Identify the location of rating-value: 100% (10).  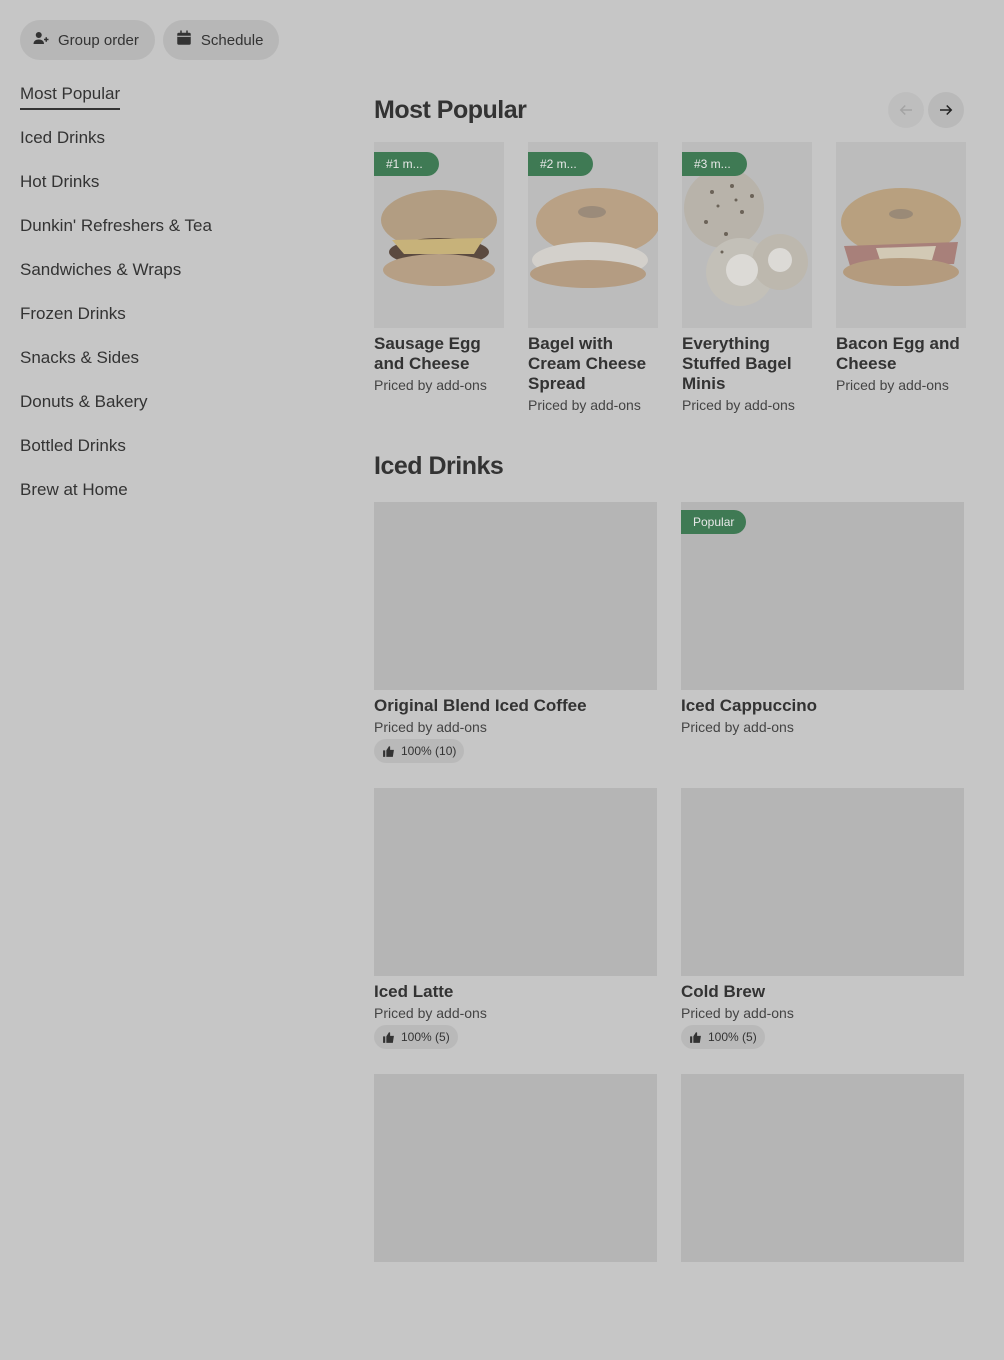
(429, 751).